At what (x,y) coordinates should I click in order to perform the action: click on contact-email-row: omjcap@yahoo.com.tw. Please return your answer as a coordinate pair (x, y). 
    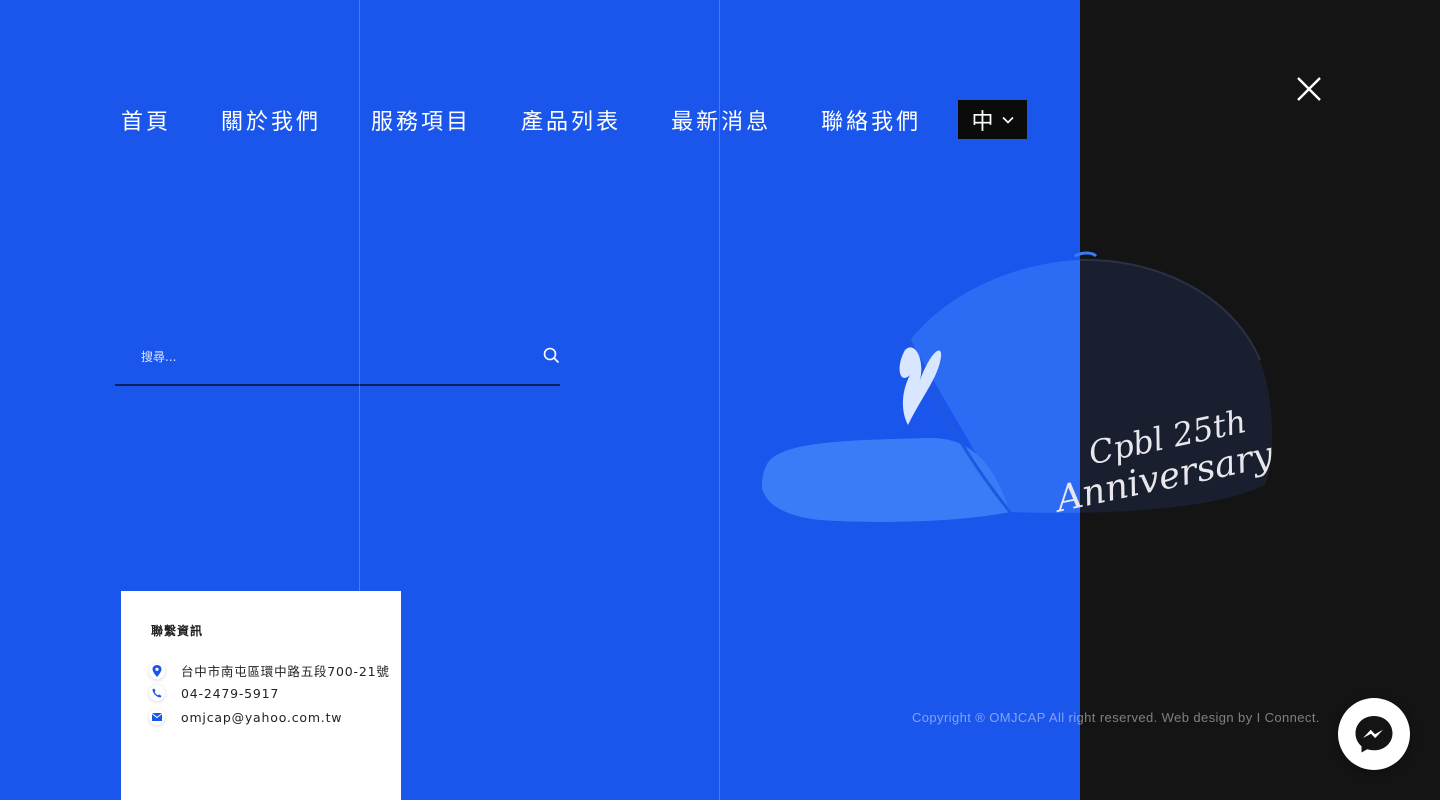
    Looking at the image, I should click on (245, 717).